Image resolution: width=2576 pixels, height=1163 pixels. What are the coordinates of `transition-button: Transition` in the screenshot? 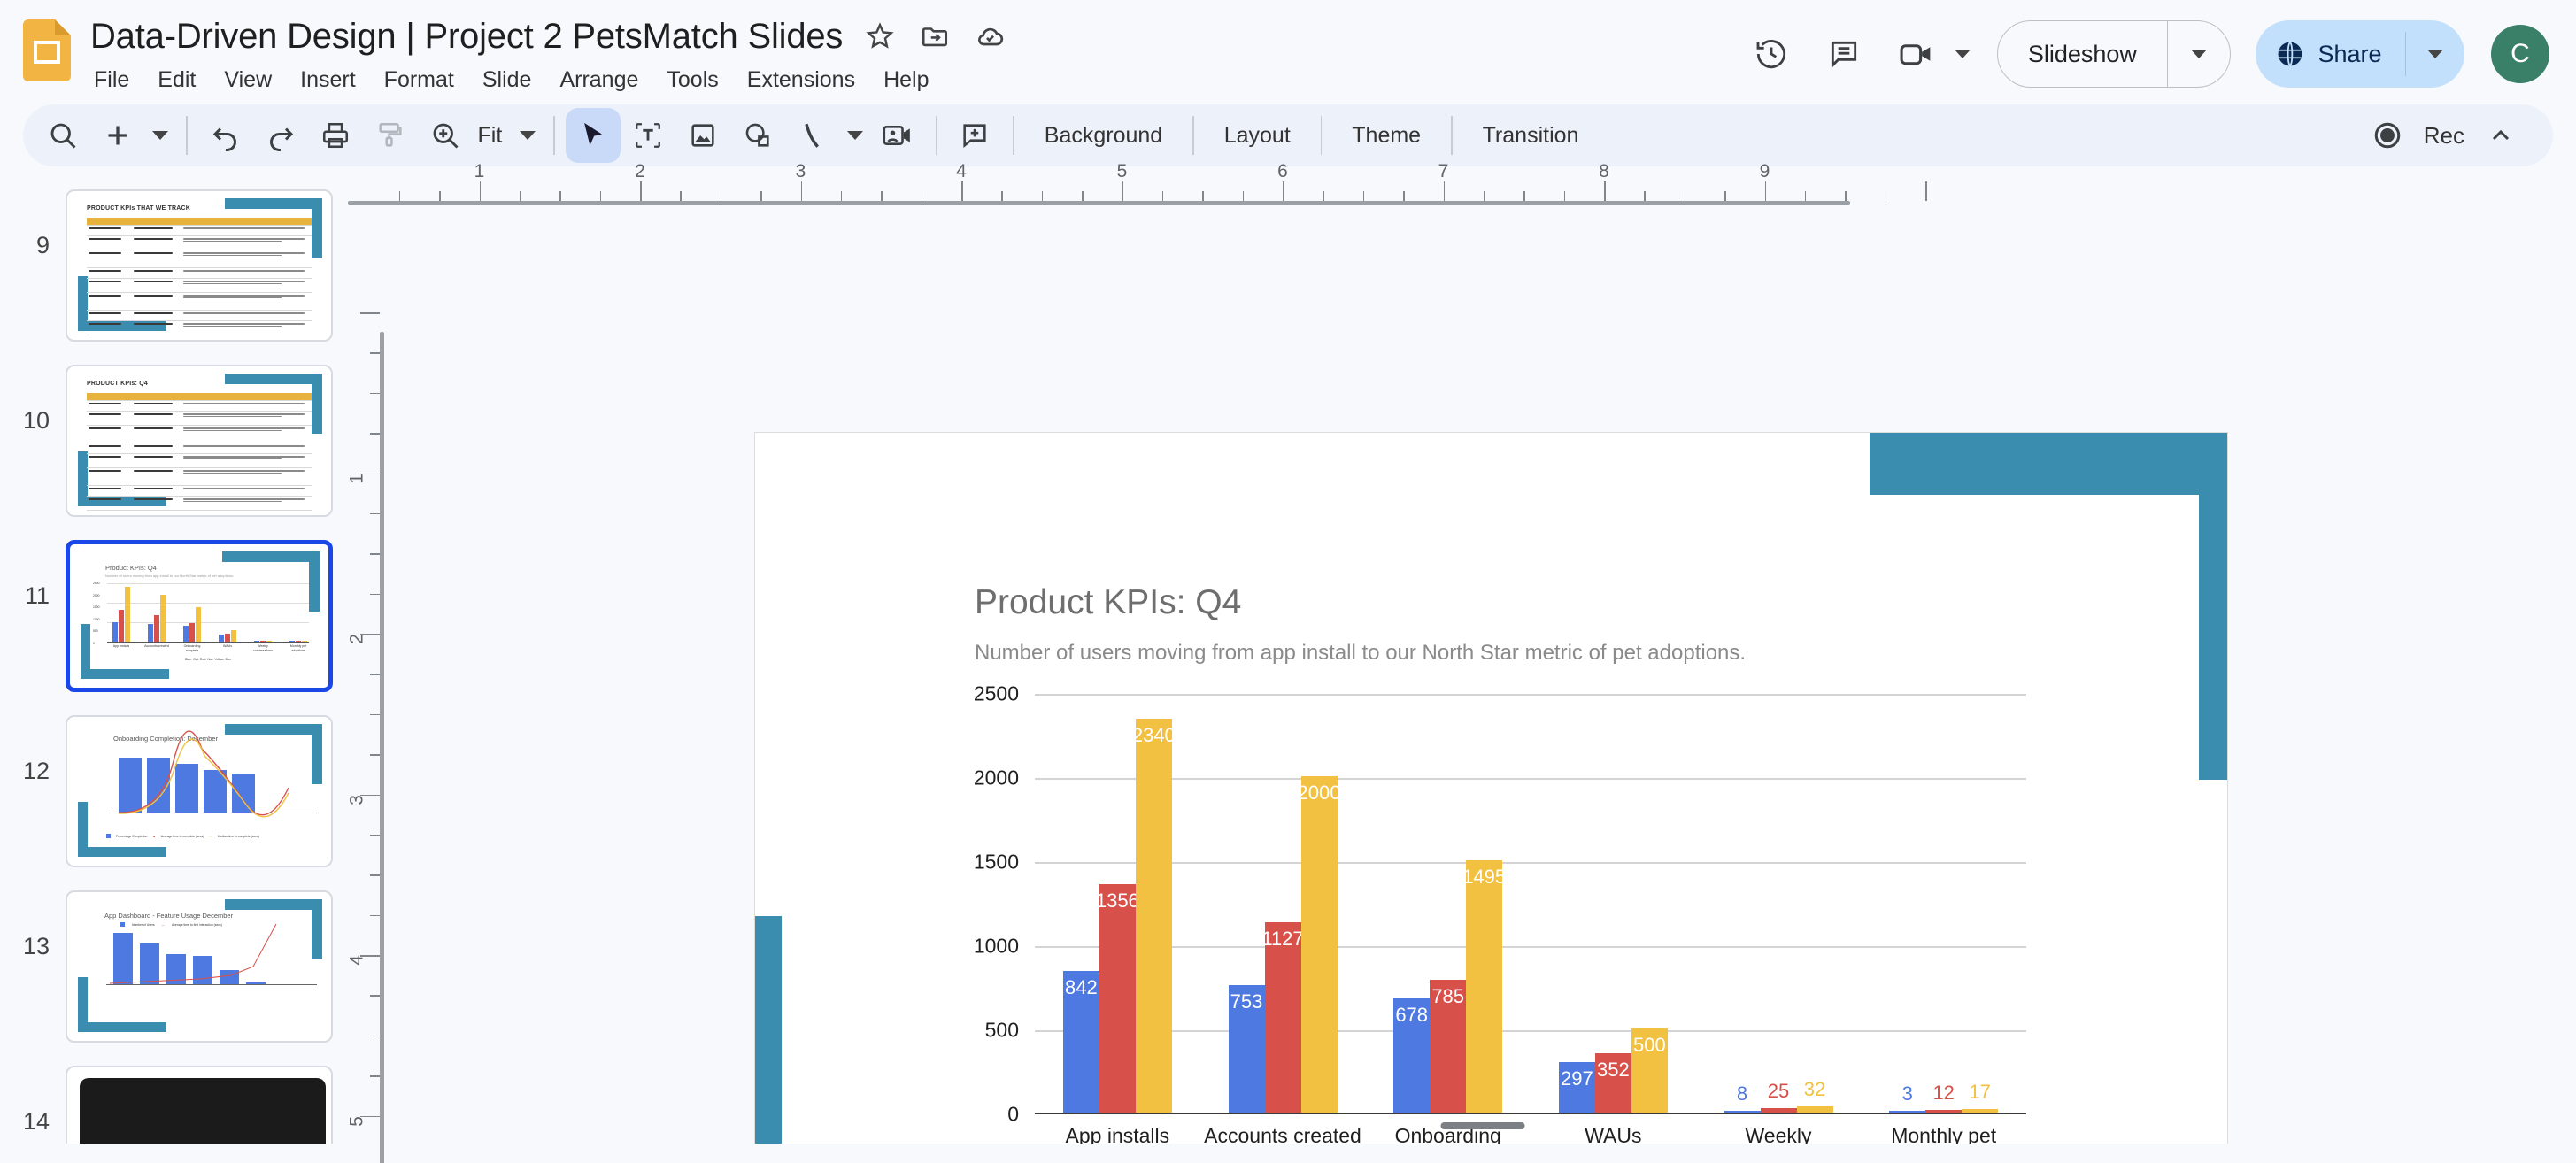 It's located at (1531, 136).